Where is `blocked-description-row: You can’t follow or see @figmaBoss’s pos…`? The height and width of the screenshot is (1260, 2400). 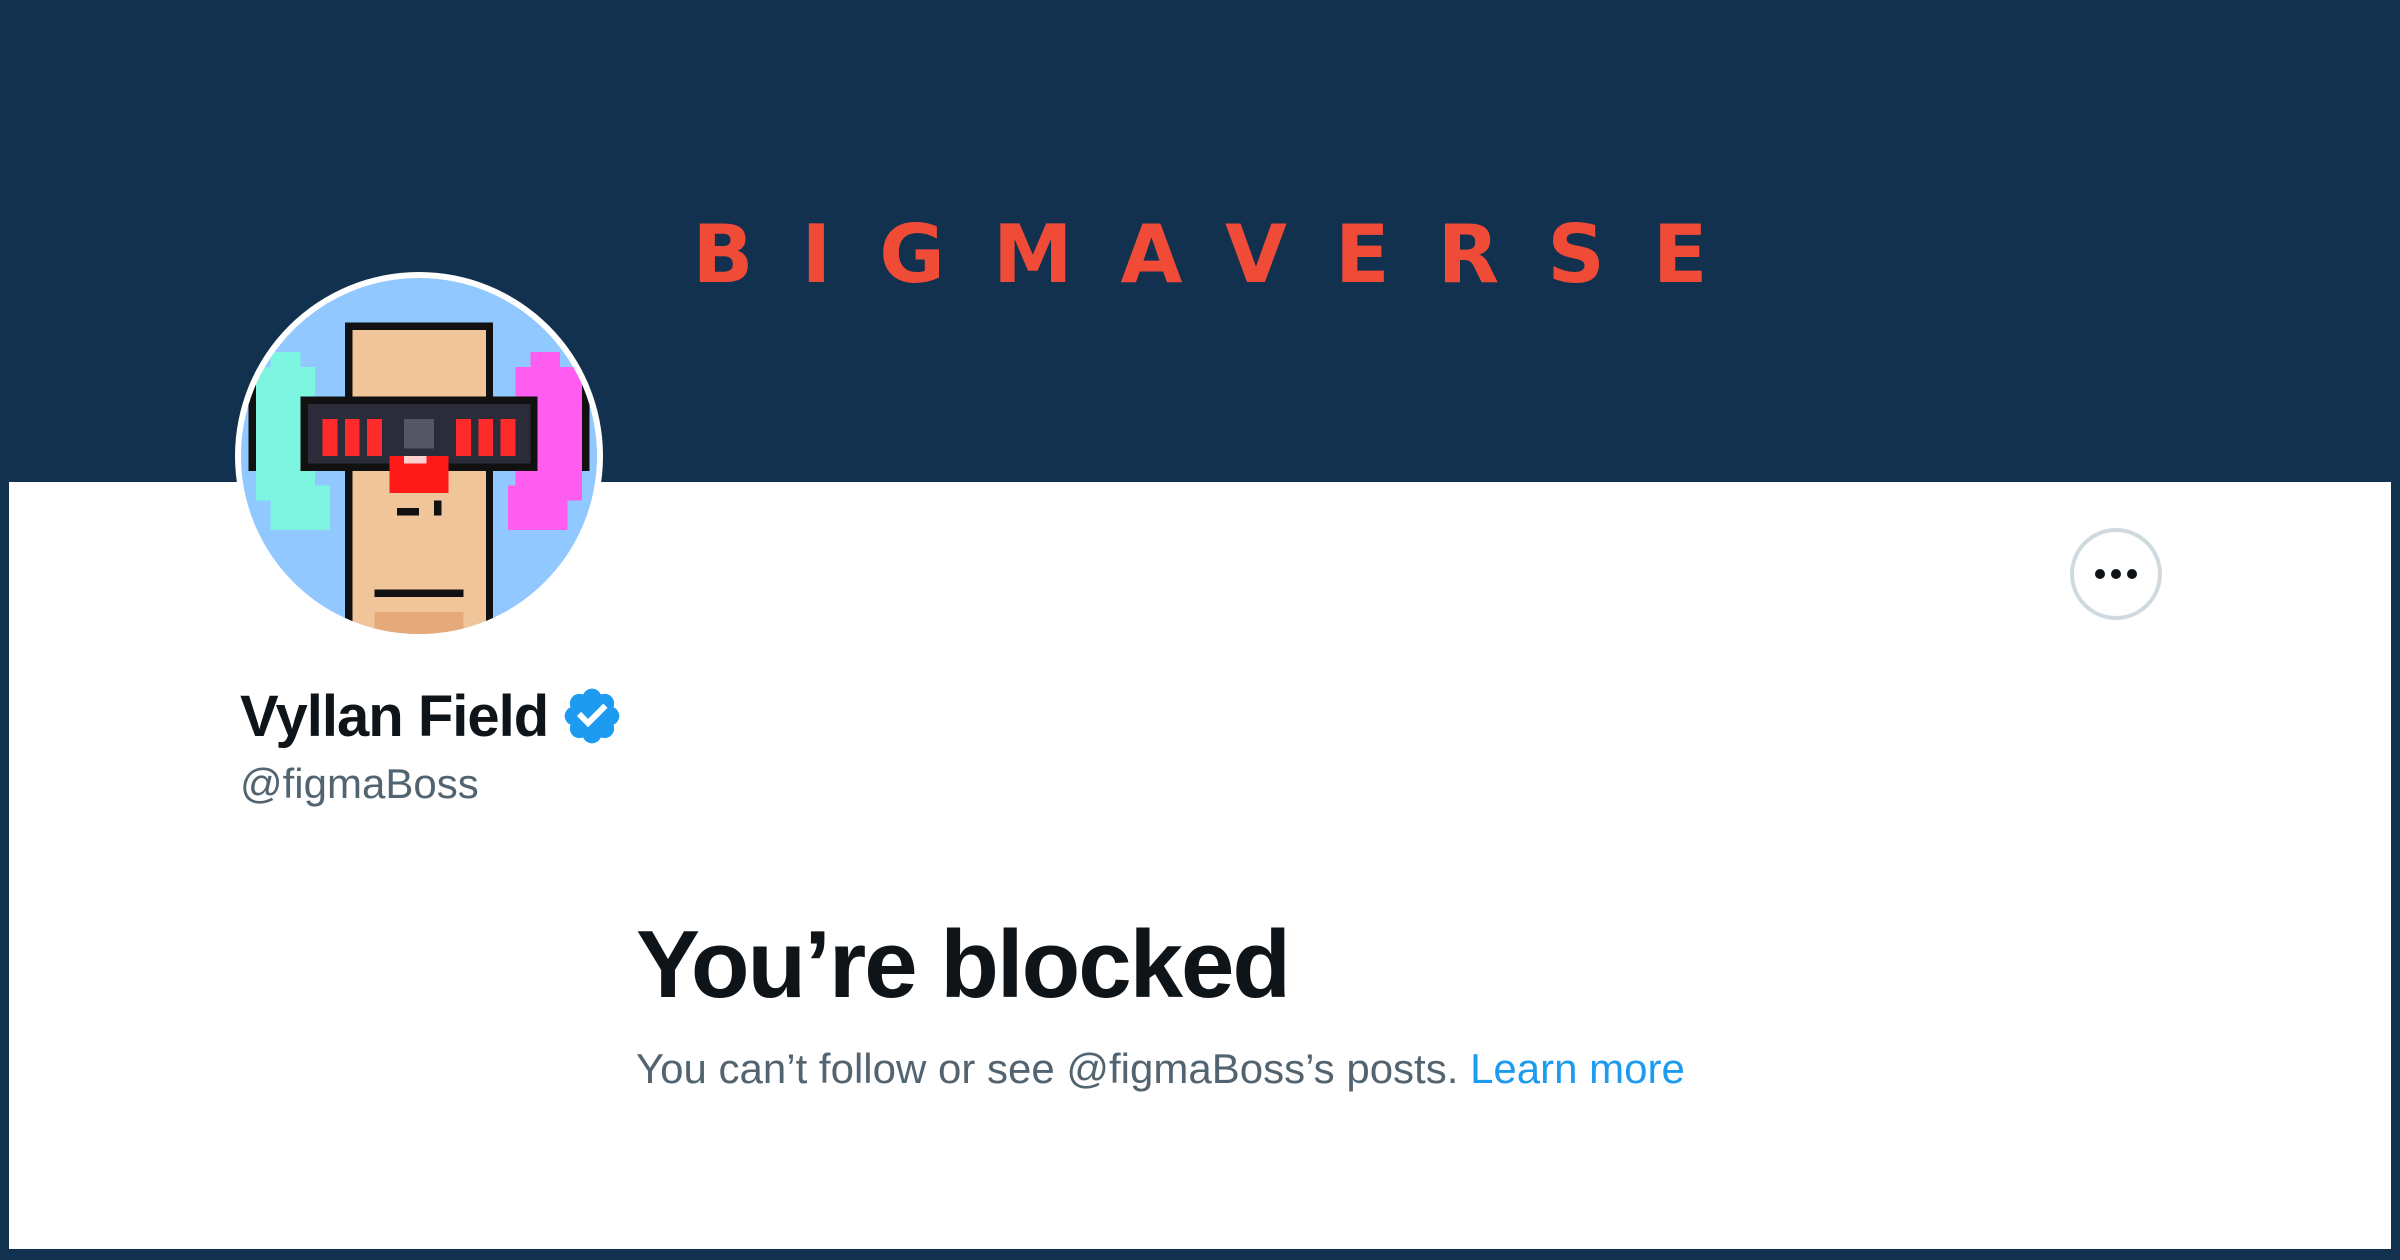 blocked-description-row: You can’t follow or see @figmaBoss’s pos… is located at coordinates (1160, 1069).